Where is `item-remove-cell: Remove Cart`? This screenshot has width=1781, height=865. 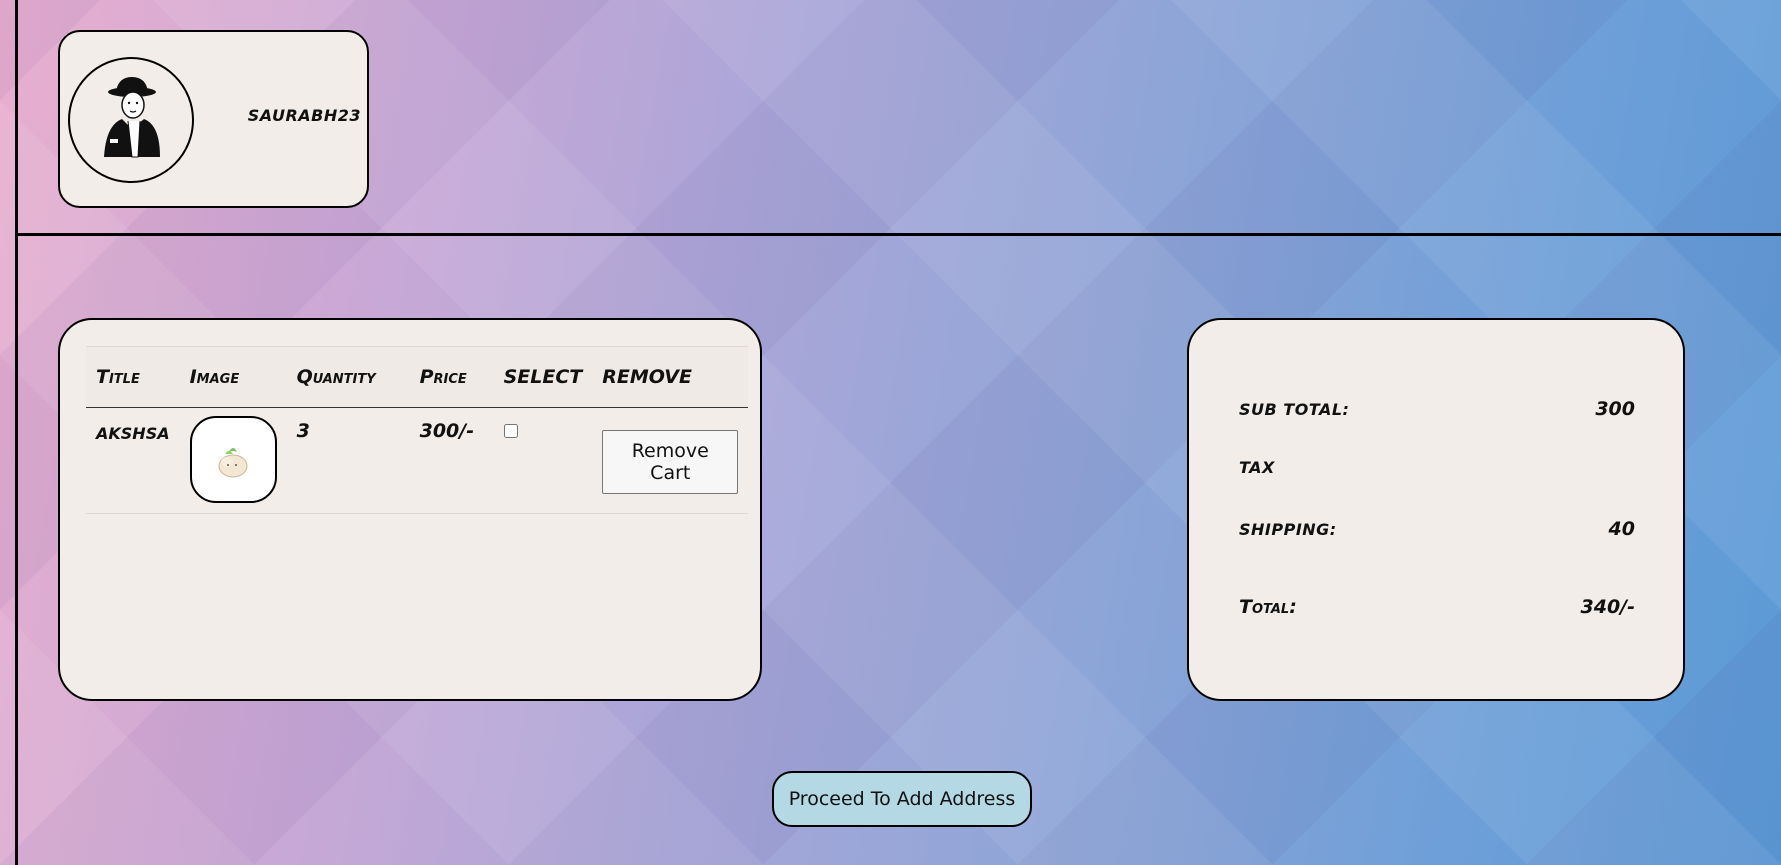 item-remove-cell: Remove Cart is located at coordinates (670, 460).